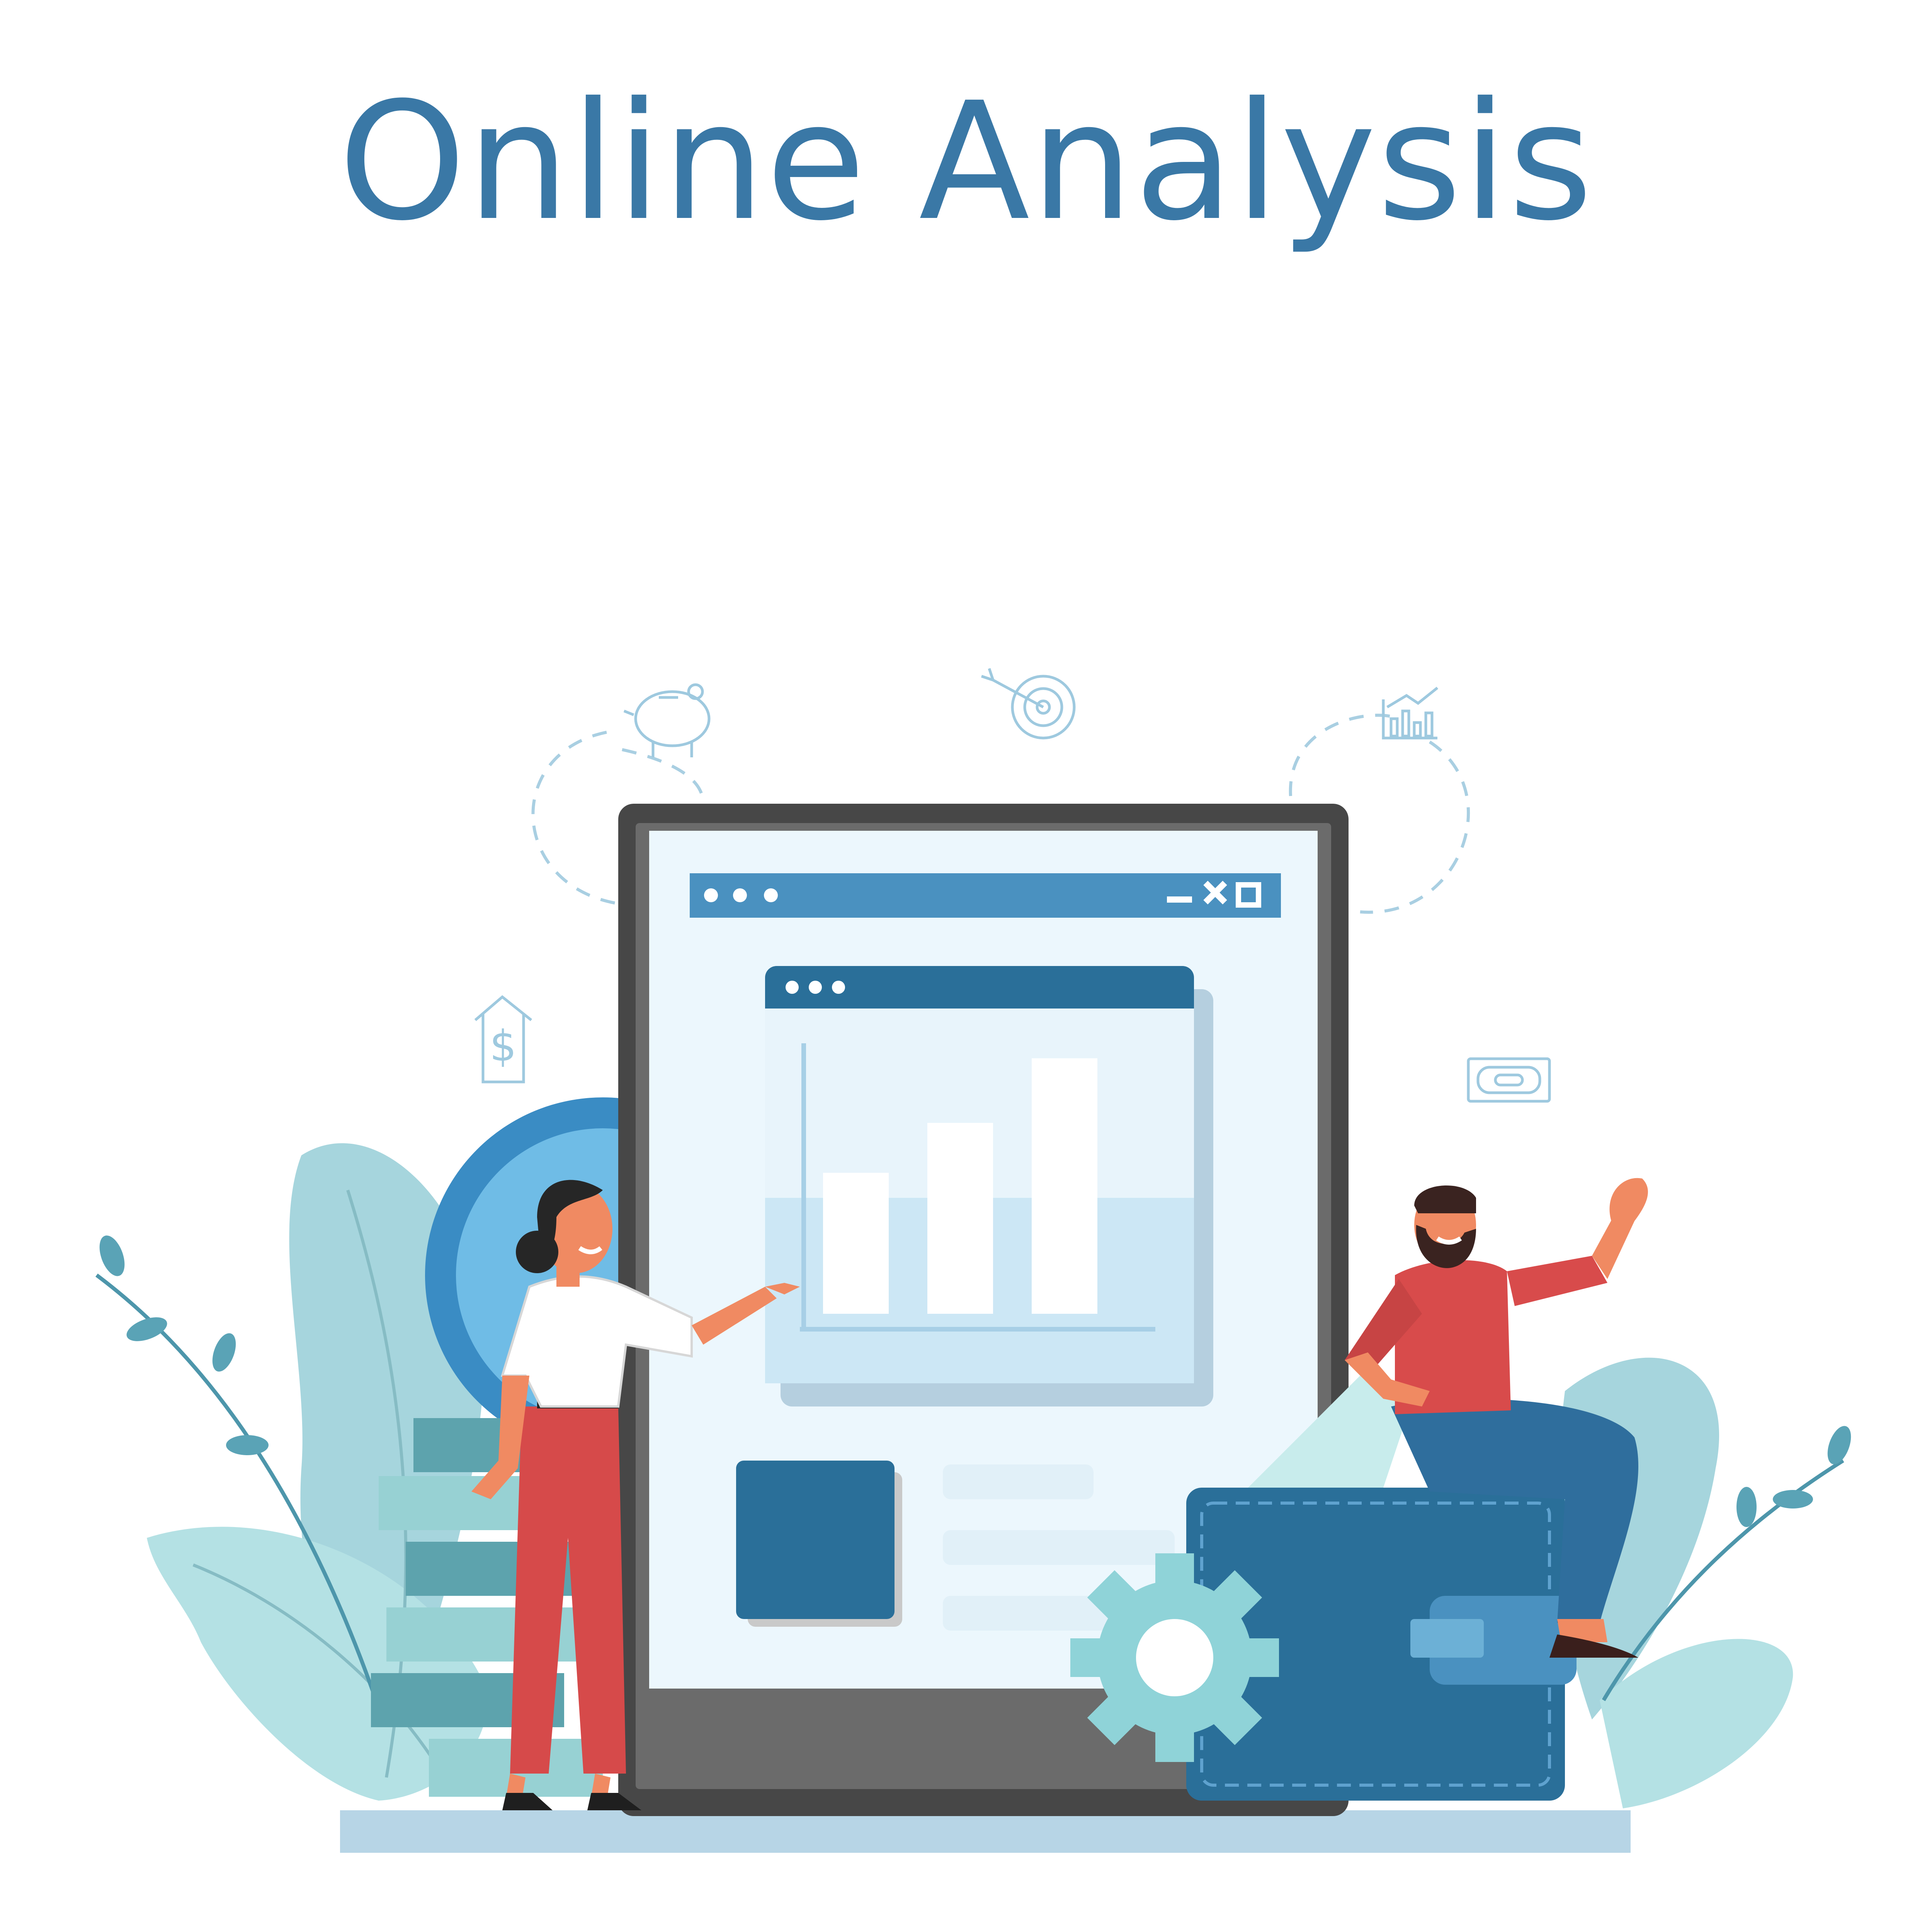 Image resolution: width=1932 pixels, height=1932 pixels. What do you see at coordinates (985, 896) in the screenshot?
I see `browser-window` at bounding box center [985, 896].